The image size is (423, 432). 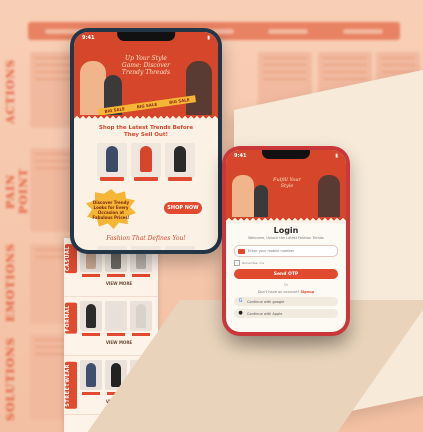 What do you see at coordinates (307, 292) in the screenshot?
I see `signup-link: Signup` at bounding box center [307, 292].